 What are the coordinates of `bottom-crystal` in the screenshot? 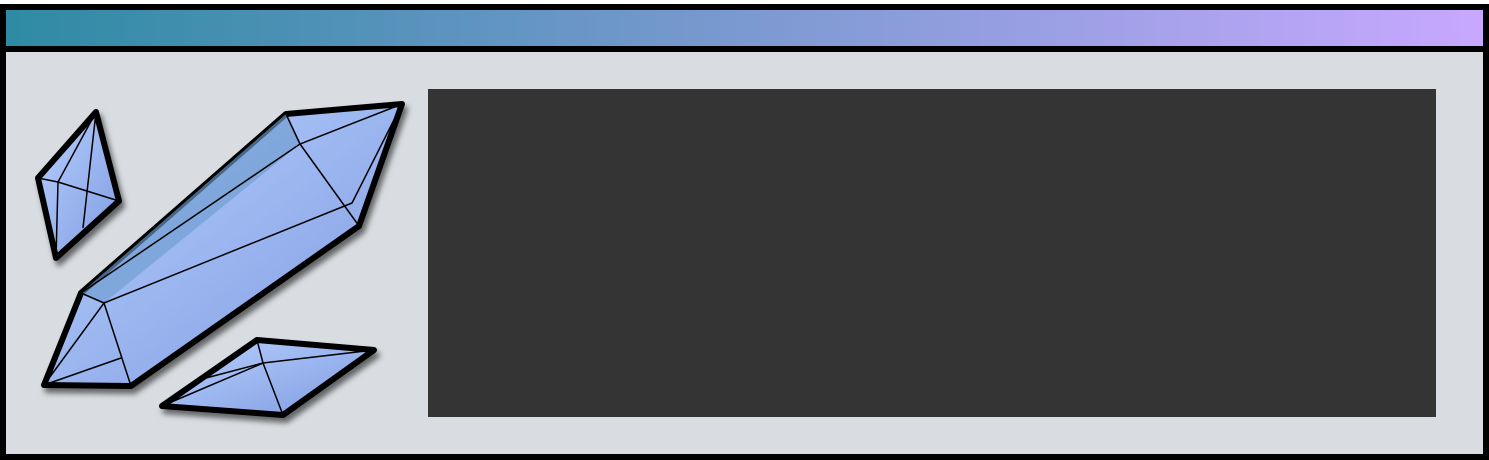 It's located at (268, 377).